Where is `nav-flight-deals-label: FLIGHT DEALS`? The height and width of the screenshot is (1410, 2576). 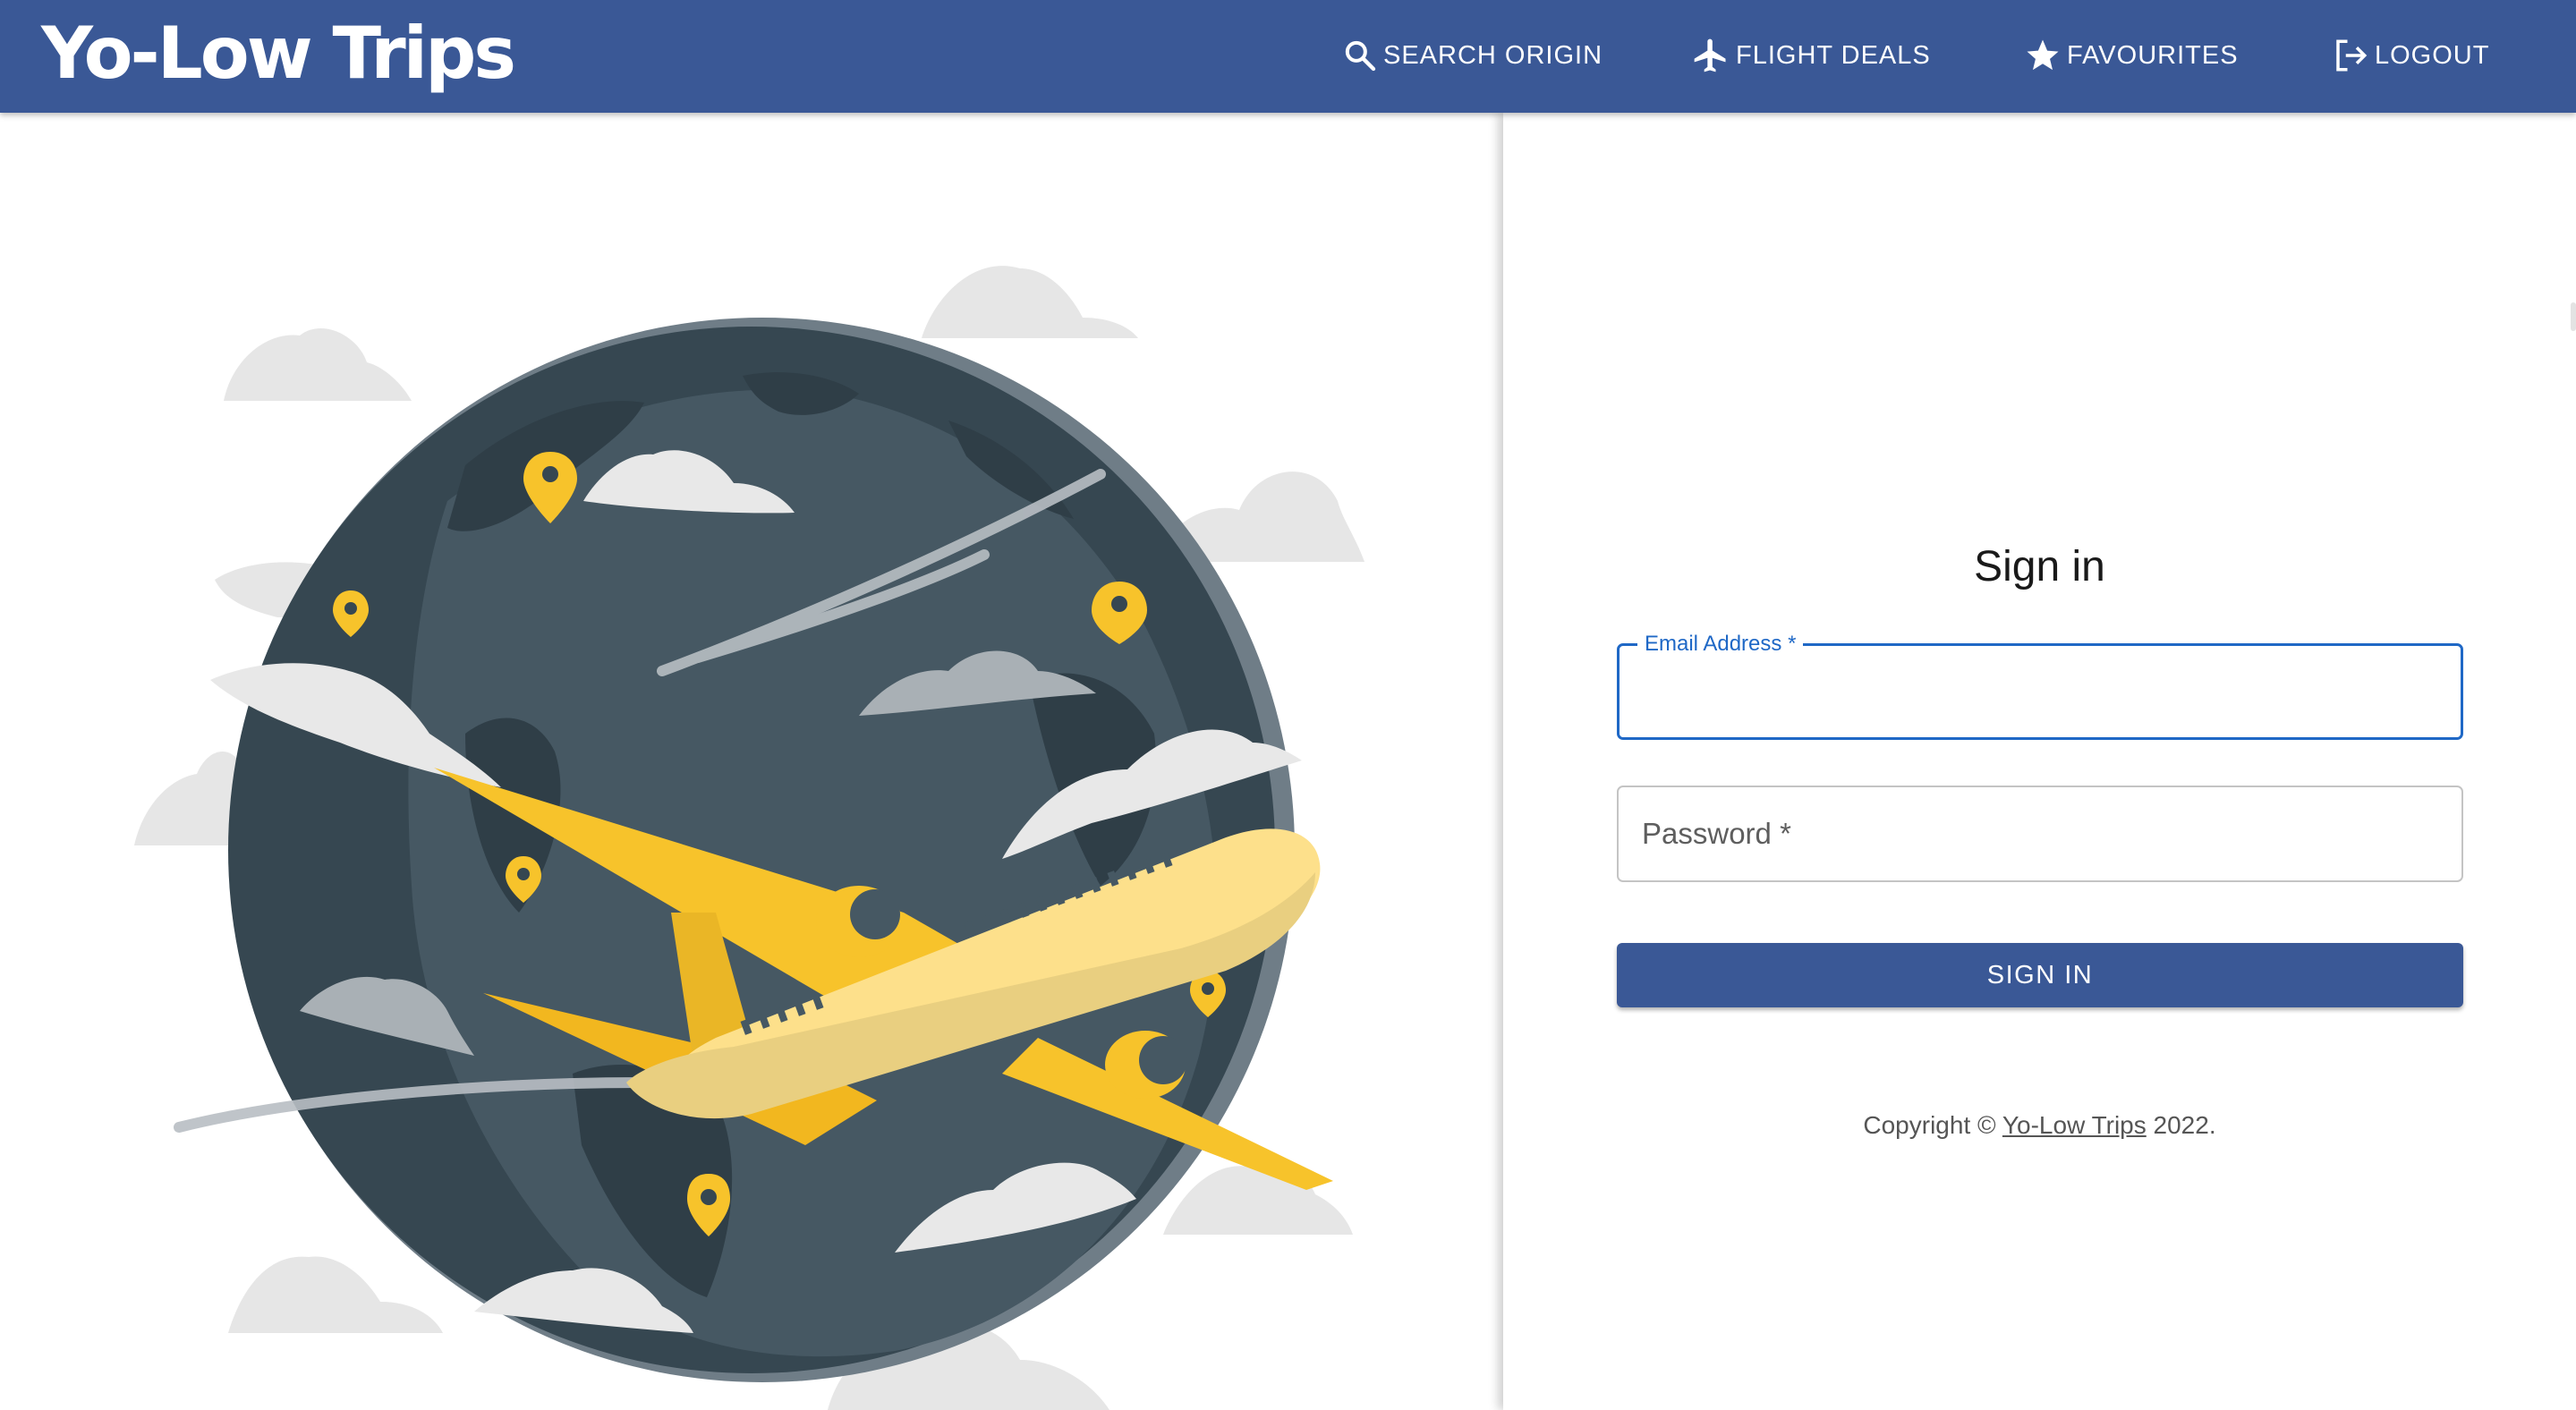
nav-flight-deals-label: FLIGHT DEALS is located at coordinates (1833, 55).